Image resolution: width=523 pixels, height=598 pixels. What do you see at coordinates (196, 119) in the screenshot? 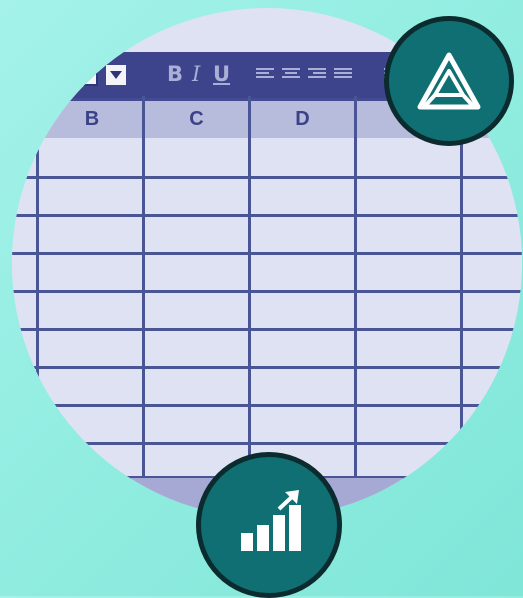
I see `column-header-c: C` at bounding box center [196, 119].